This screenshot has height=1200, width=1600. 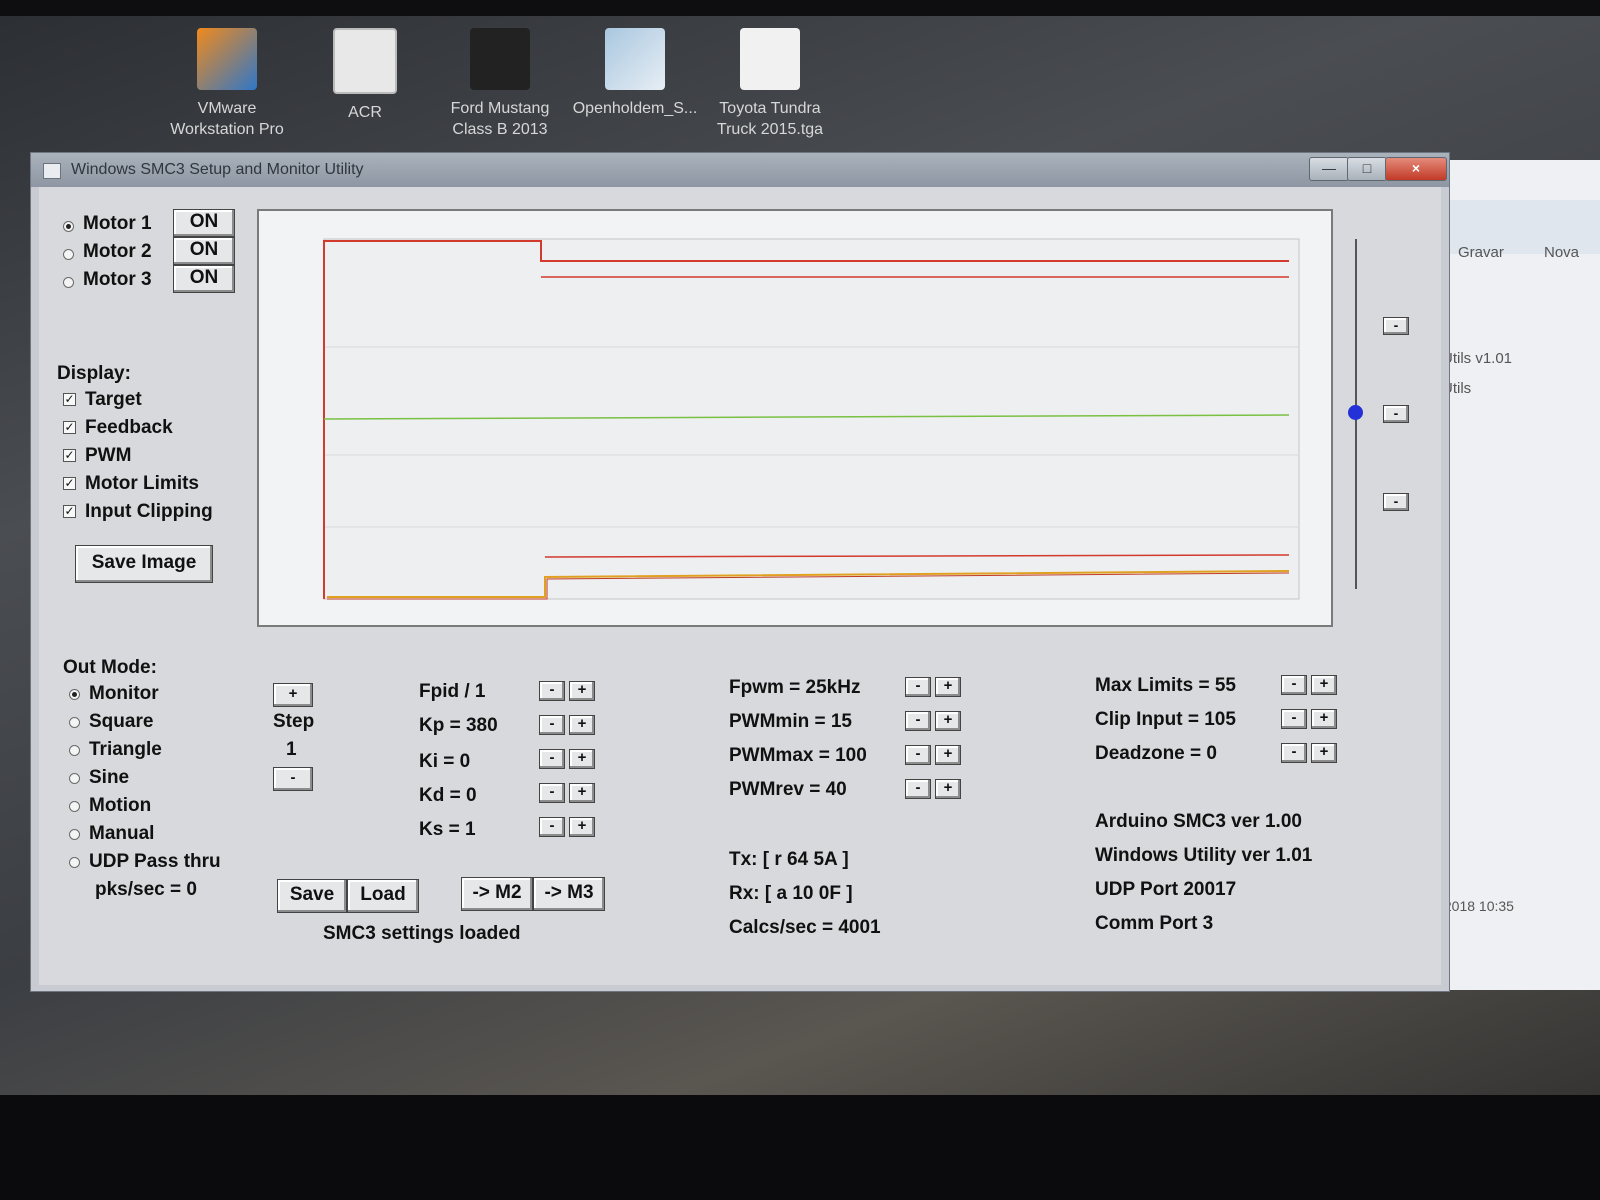 I want to click on motor-2-label: Motor 2, so click(x=117, y=251).